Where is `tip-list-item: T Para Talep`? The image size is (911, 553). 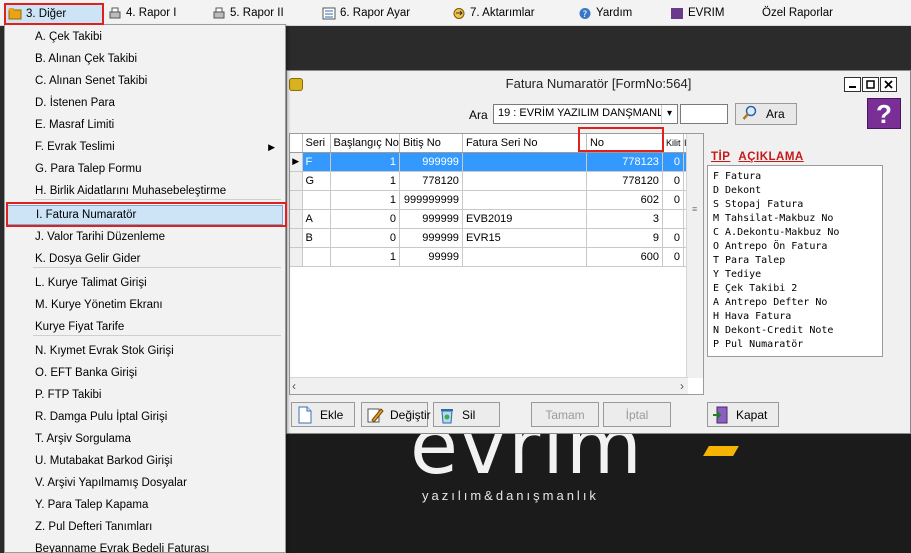
tip-list-item: T Para Talep is located at coordinates (795, 261).